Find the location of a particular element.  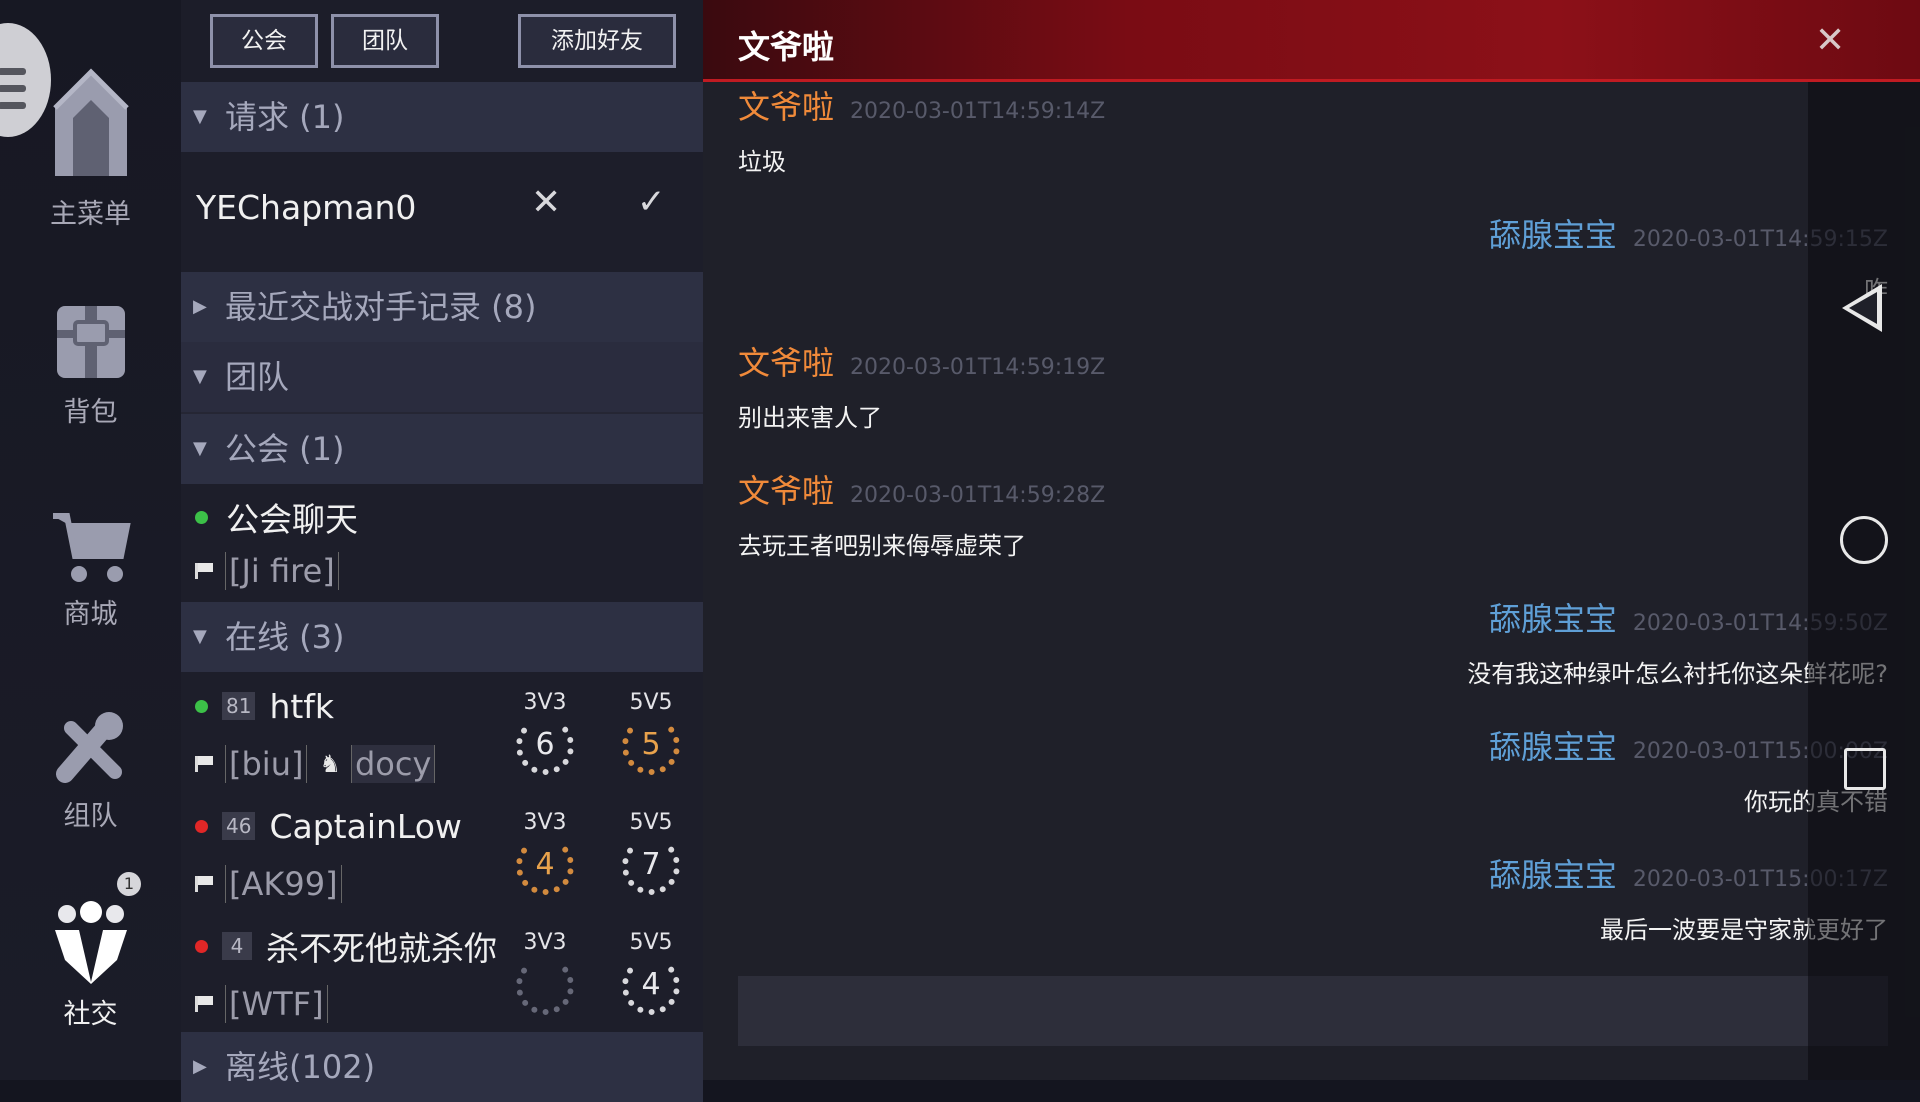

wrench-icon is located at coordinates (89, 747).